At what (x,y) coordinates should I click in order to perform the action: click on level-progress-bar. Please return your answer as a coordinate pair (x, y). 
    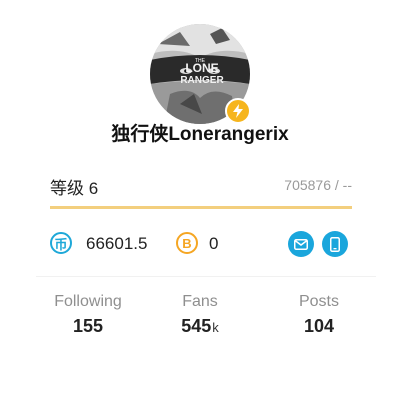
    Looking at the image, I should click on (201, 207).